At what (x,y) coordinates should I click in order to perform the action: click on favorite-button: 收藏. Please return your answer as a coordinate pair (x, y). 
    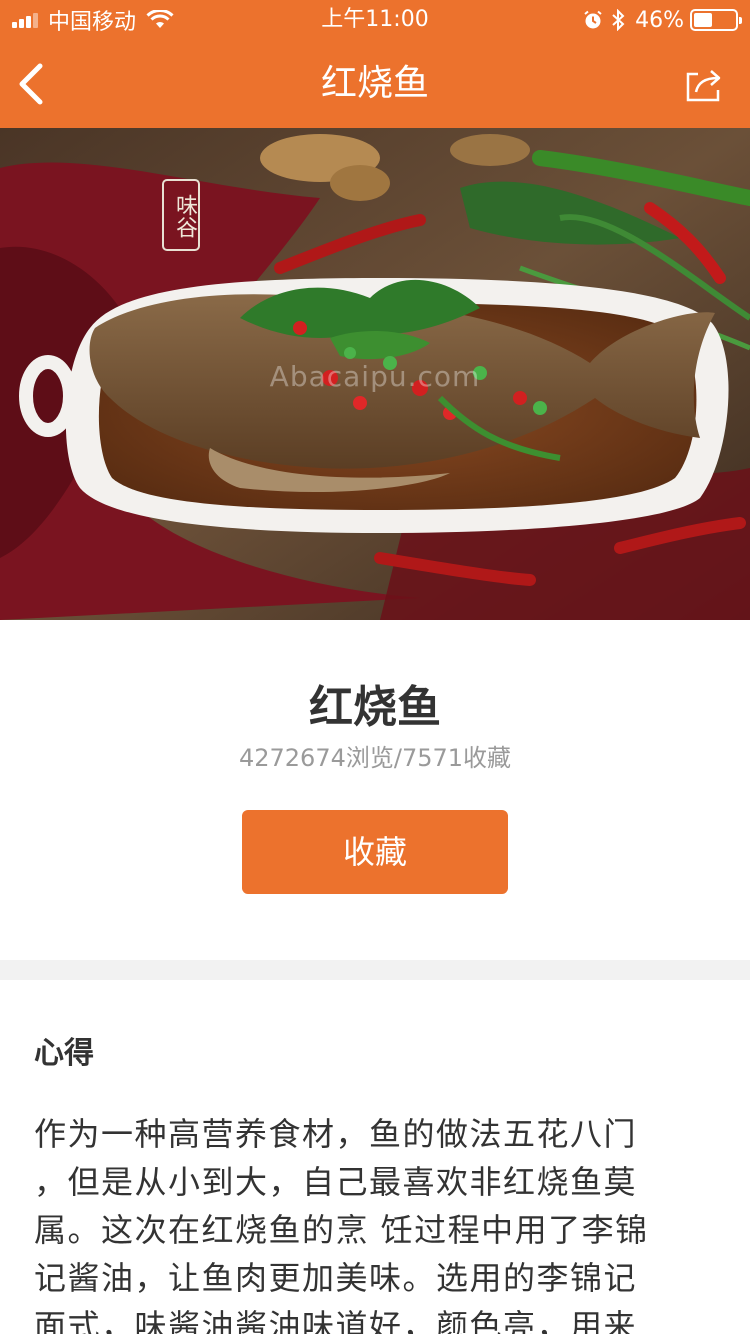
    Looking at the image, I should click on (375, 852).